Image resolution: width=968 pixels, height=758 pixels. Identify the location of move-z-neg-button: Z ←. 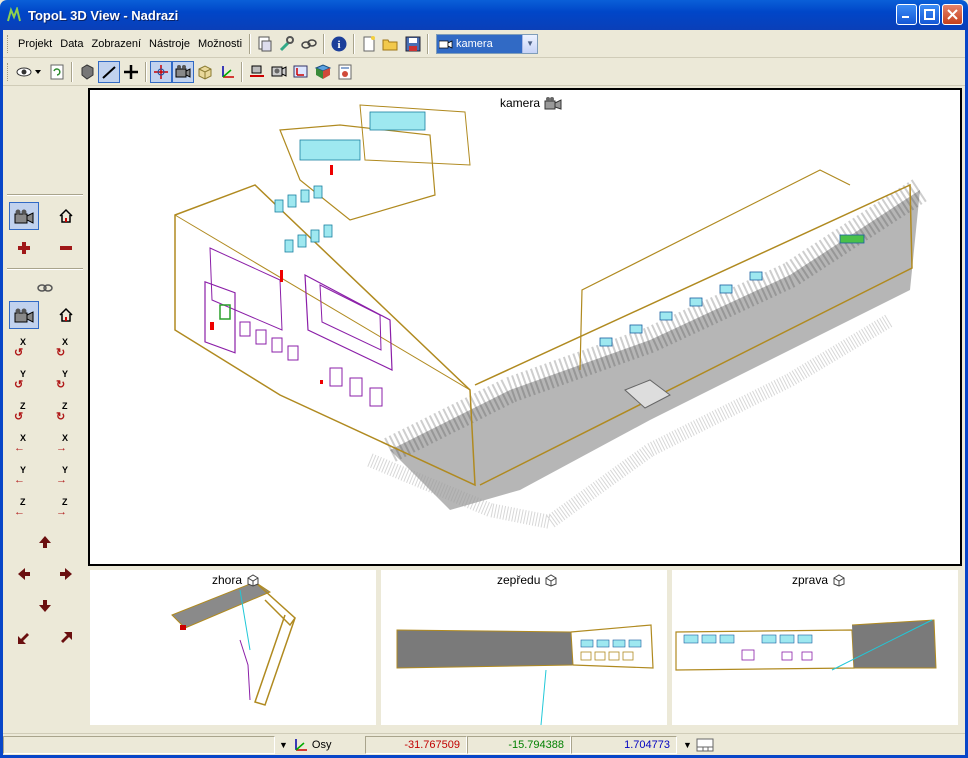
(24, 508).